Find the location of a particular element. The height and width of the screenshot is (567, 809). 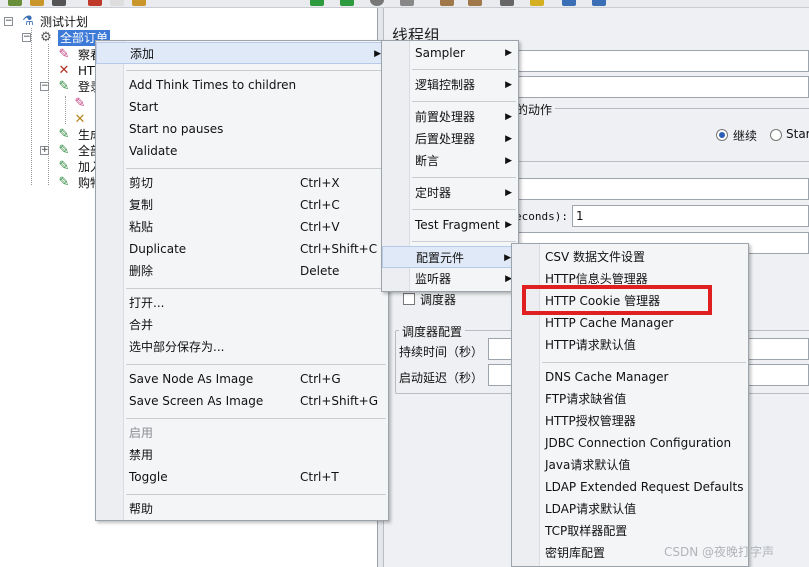

menu-item-http-request-defaults: HTTP请求默认值 is located at coordinates (630, 345).